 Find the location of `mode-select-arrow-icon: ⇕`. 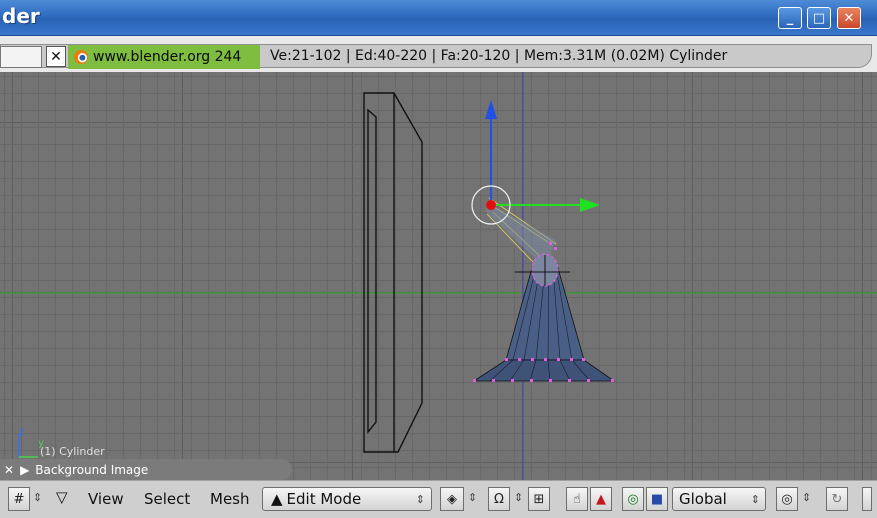

mode-select-arrow-icon: ⇕ is located at coordinates (420, 499).